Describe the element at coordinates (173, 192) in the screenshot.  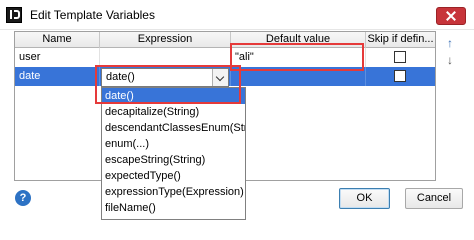
I see `dropdown-option: expressionType(Expression)` at that location.